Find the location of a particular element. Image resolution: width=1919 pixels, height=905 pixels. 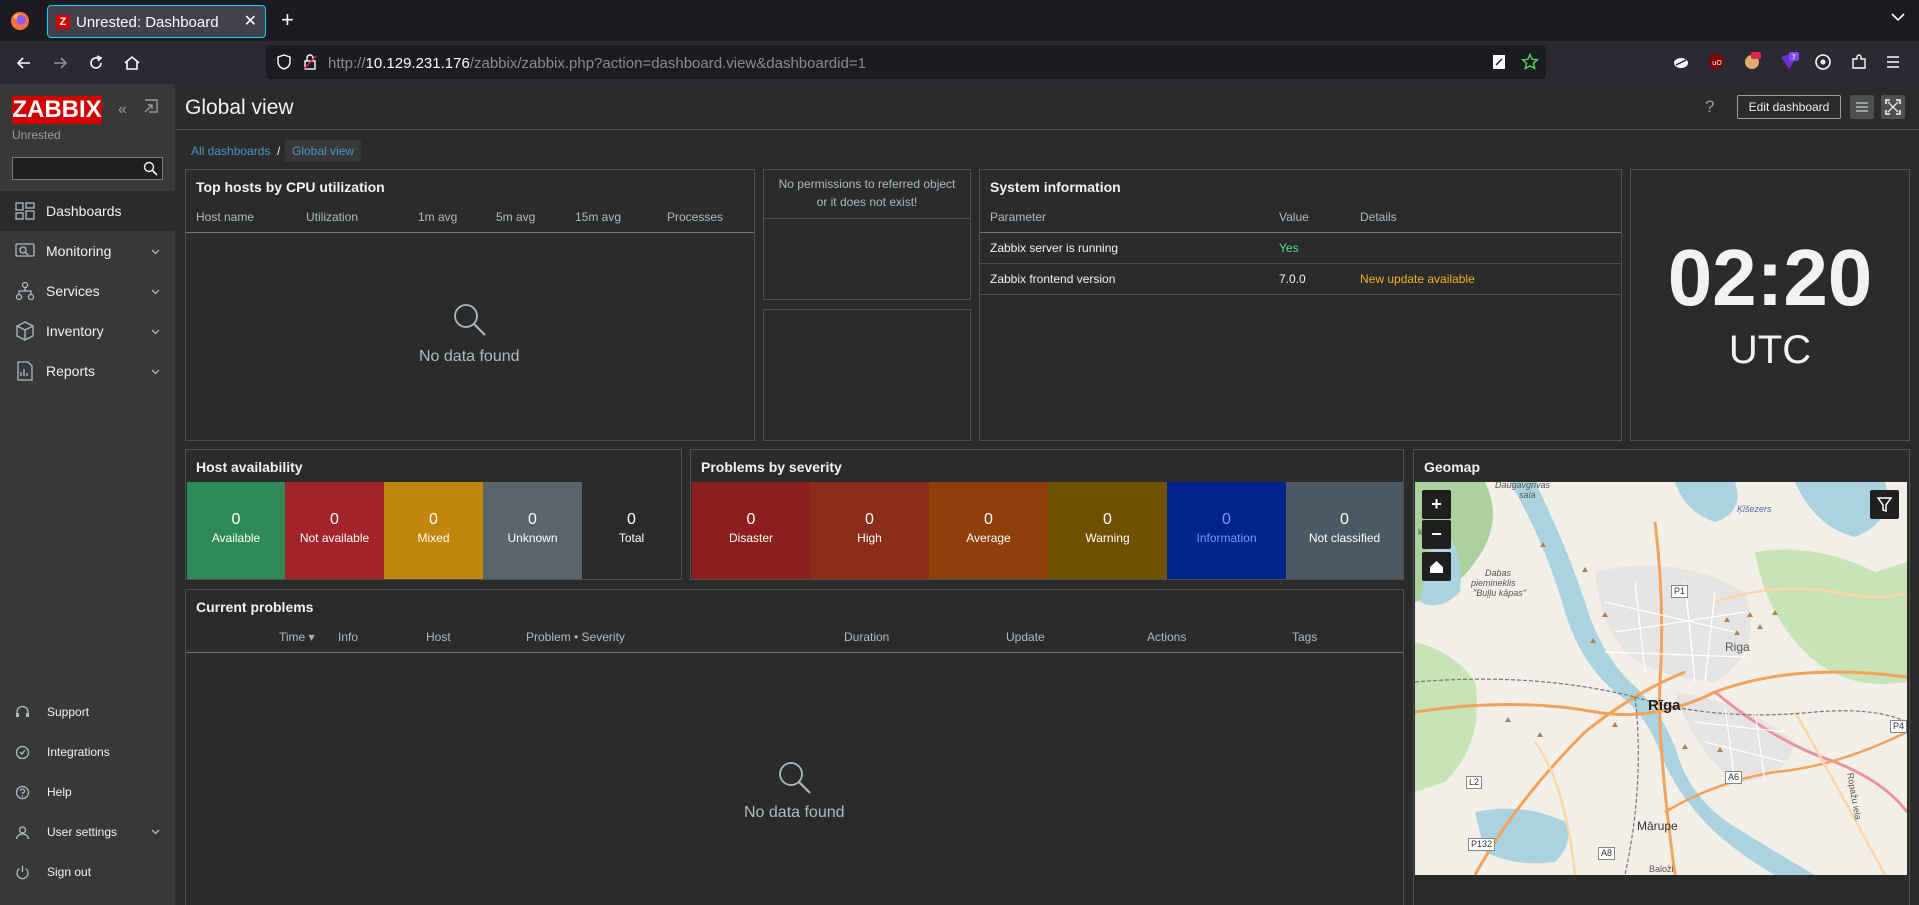

sidebar-item-label: Dashboards is located at coordinates (84, 211).